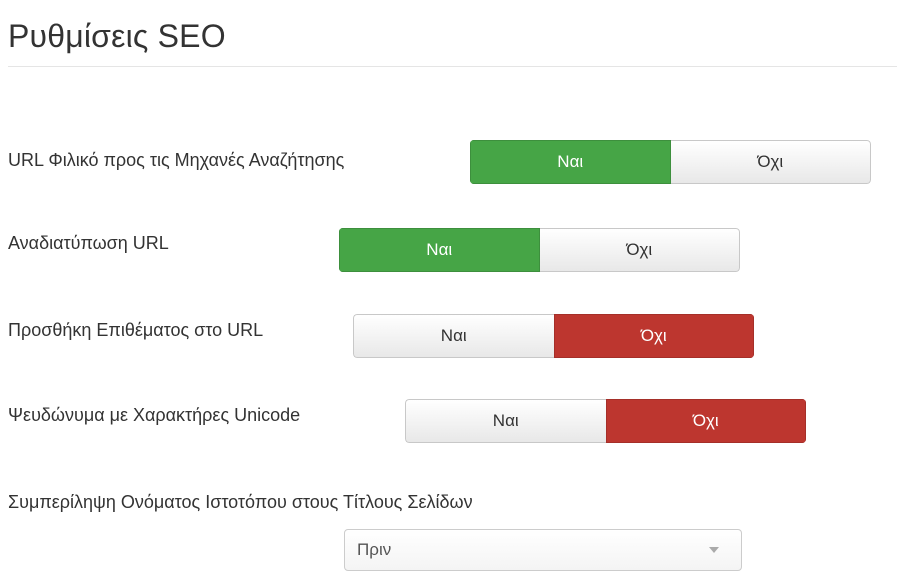 The height and width of the screenshot is (571, 897). I want to click on caret-down-icon, so click(714, 550).